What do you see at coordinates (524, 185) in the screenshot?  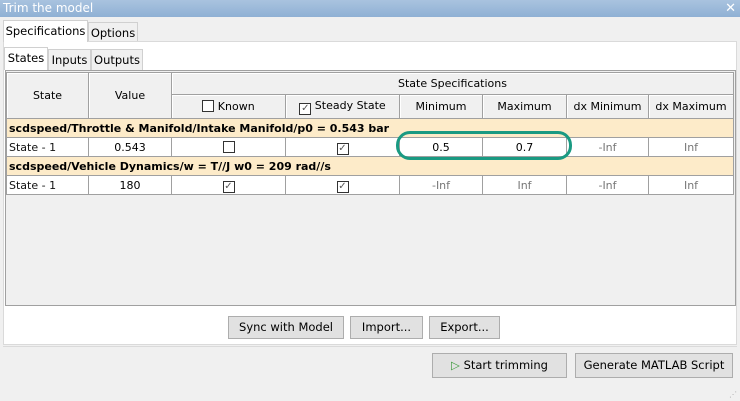 I see `maximum-cell: Inf` at bounding box center [524, 185].